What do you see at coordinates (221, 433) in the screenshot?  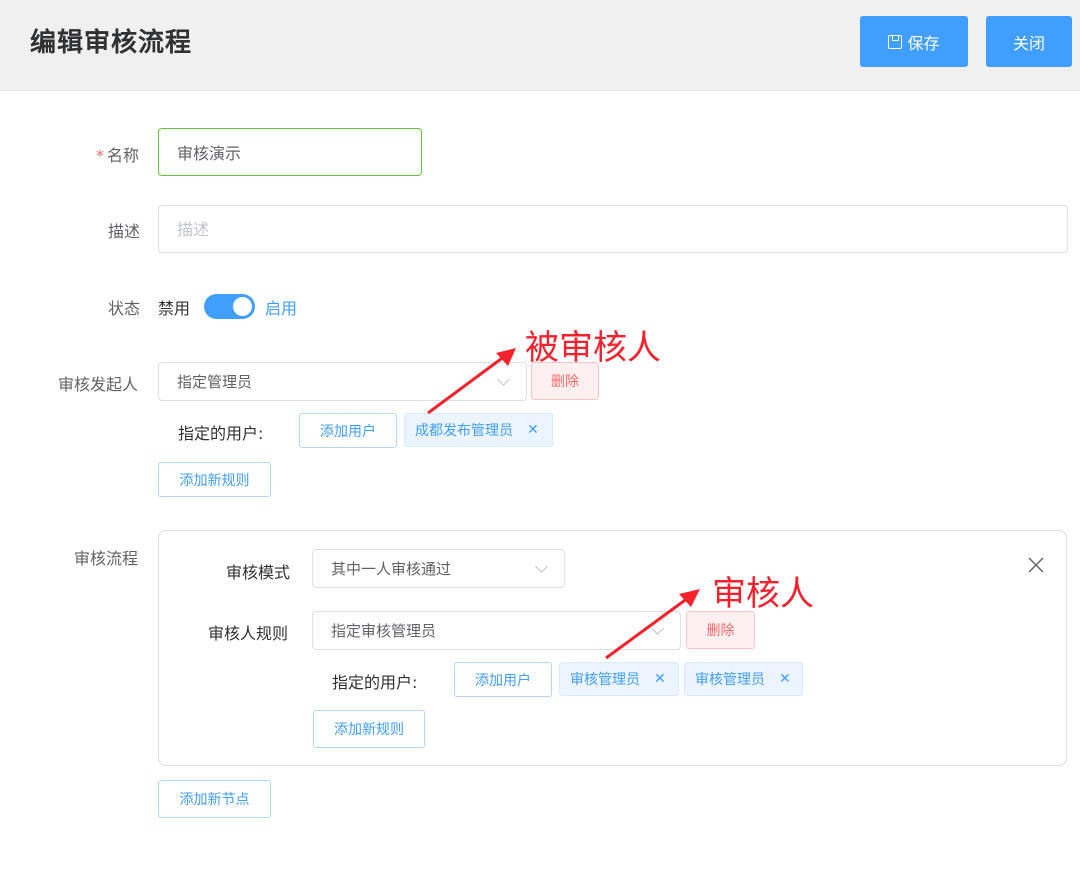 I see `initiator-assigned-label: 指定的用户:` at bounding box center [221, 433].